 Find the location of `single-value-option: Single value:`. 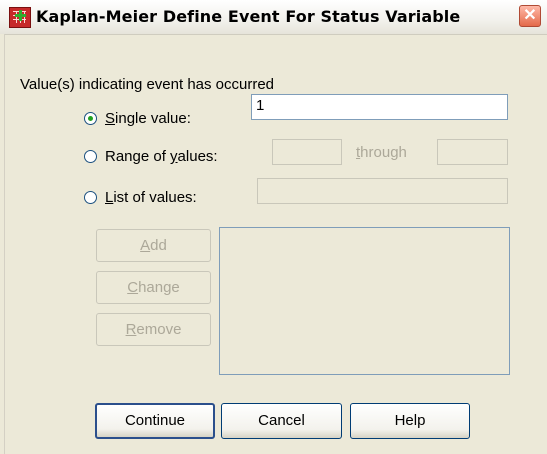

single-value-option: Single value: is located at coordinates (137, 118).